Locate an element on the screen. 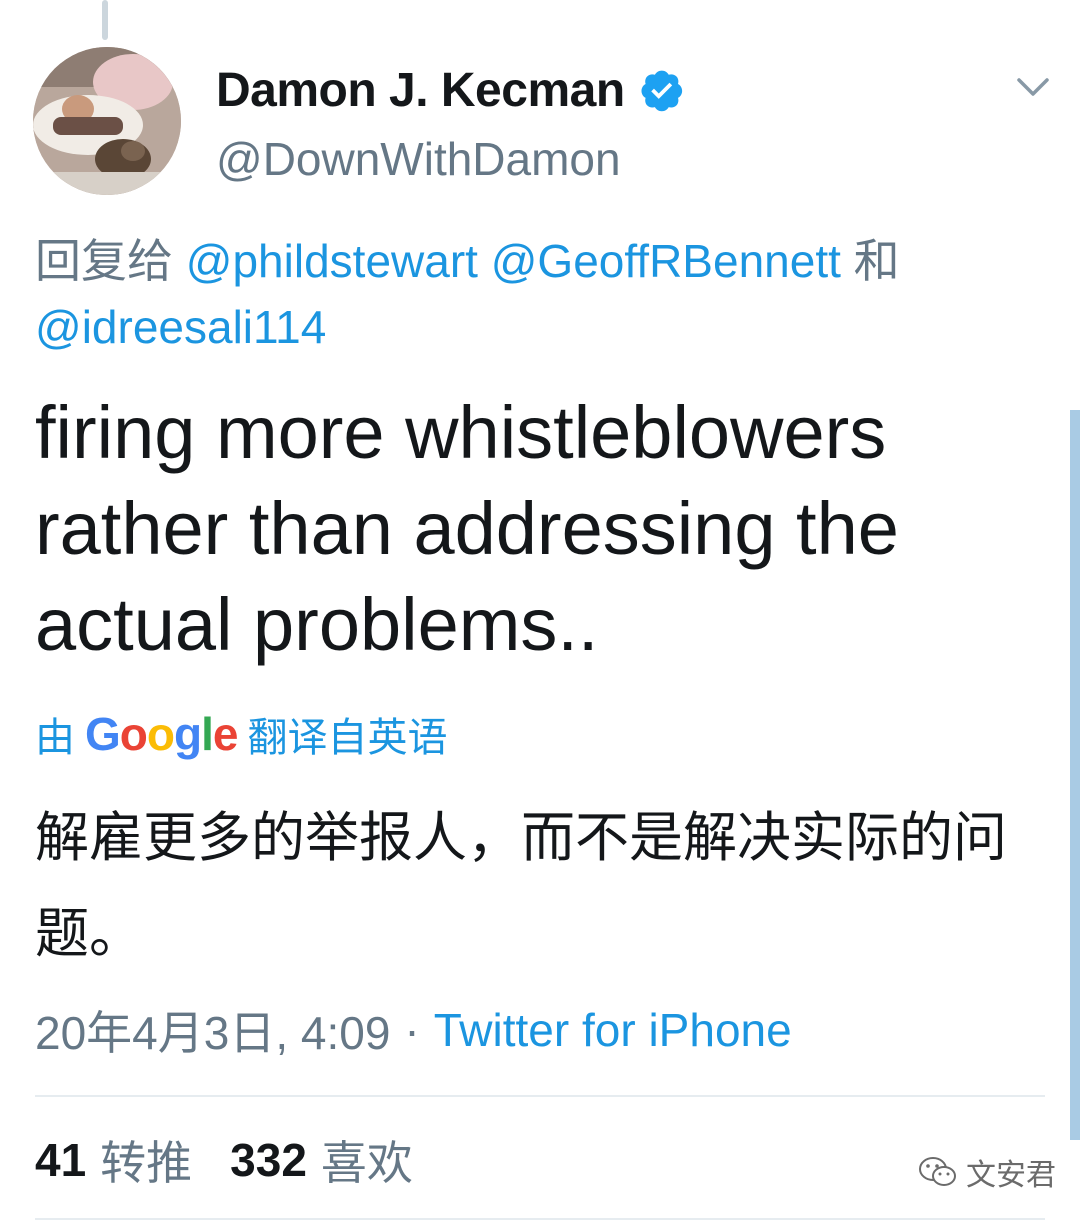 This screenshot has height=1221, width=1080. tweet-meta: 20年4月3日, 4:09 · Twitter for iPhone is located at coordinates (413, 1030).